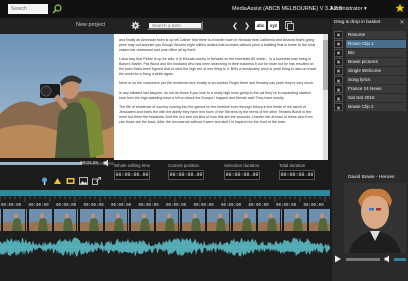  I want to click on basket-item-label: France 24 News, so click(376, 89).